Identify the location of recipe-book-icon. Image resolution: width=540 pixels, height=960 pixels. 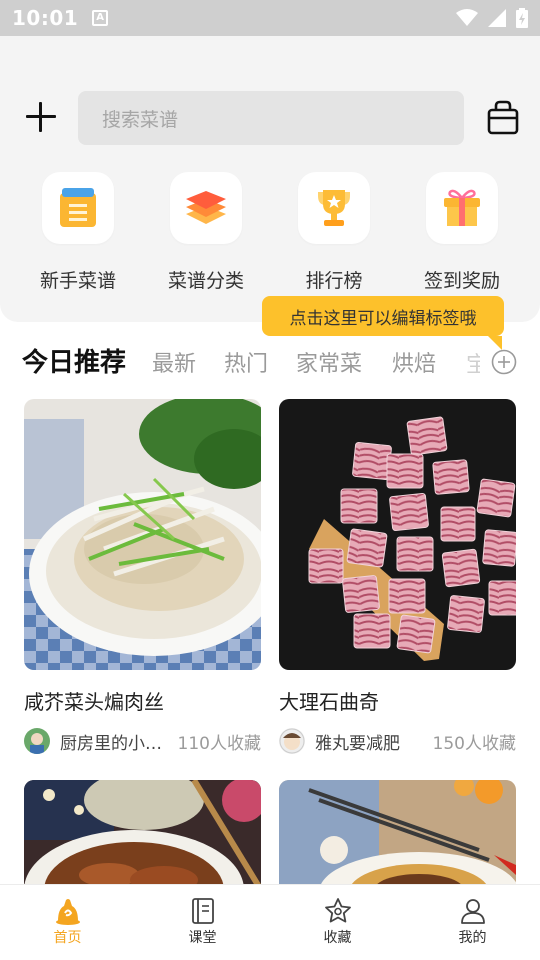
(78, 207).